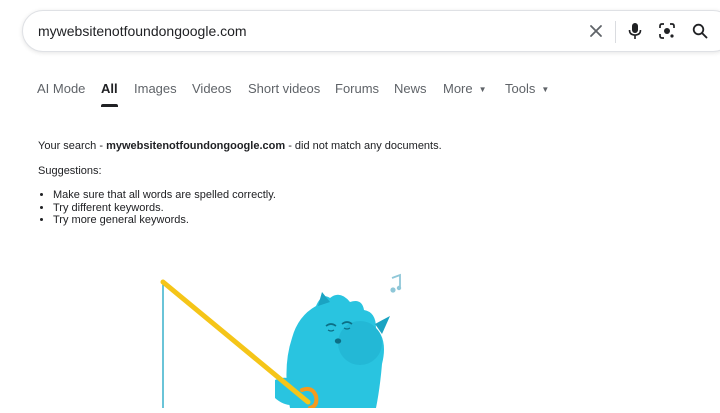 The width and height of the screenshot is (720, 413). I want to click on music-note-icon, so click(396, 283).